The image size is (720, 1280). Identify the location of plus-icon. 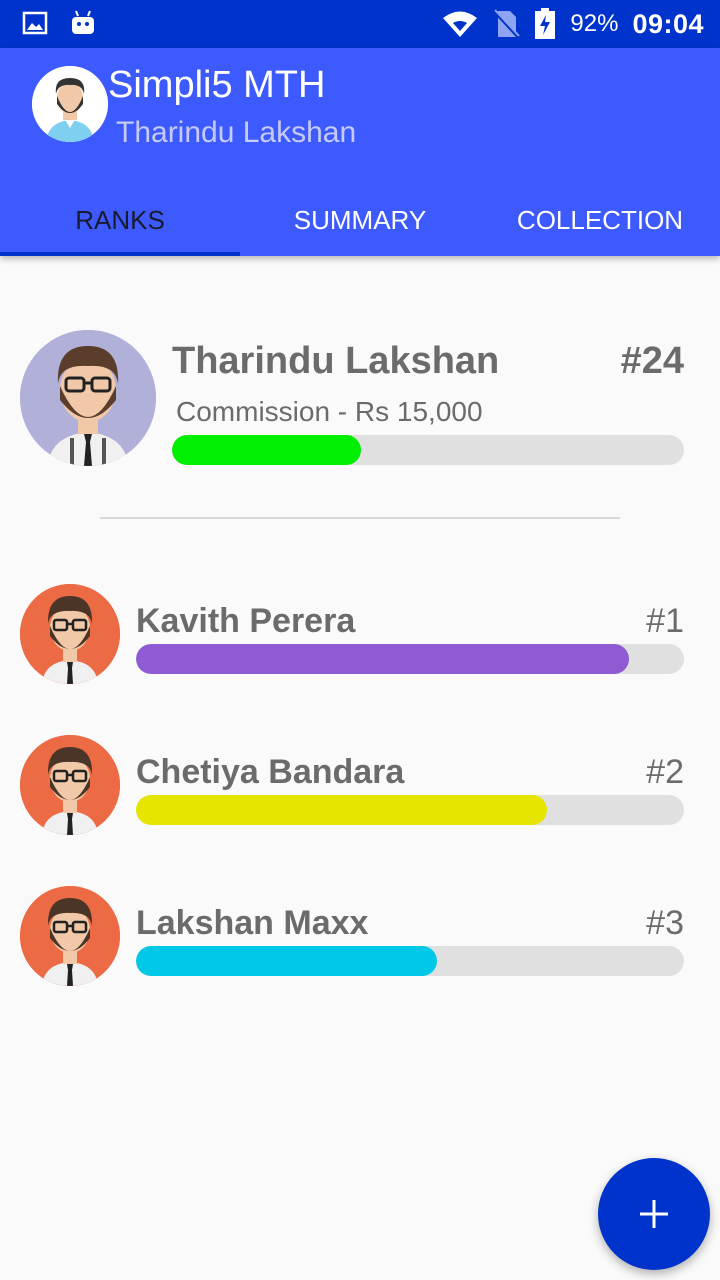
(654, 1214).